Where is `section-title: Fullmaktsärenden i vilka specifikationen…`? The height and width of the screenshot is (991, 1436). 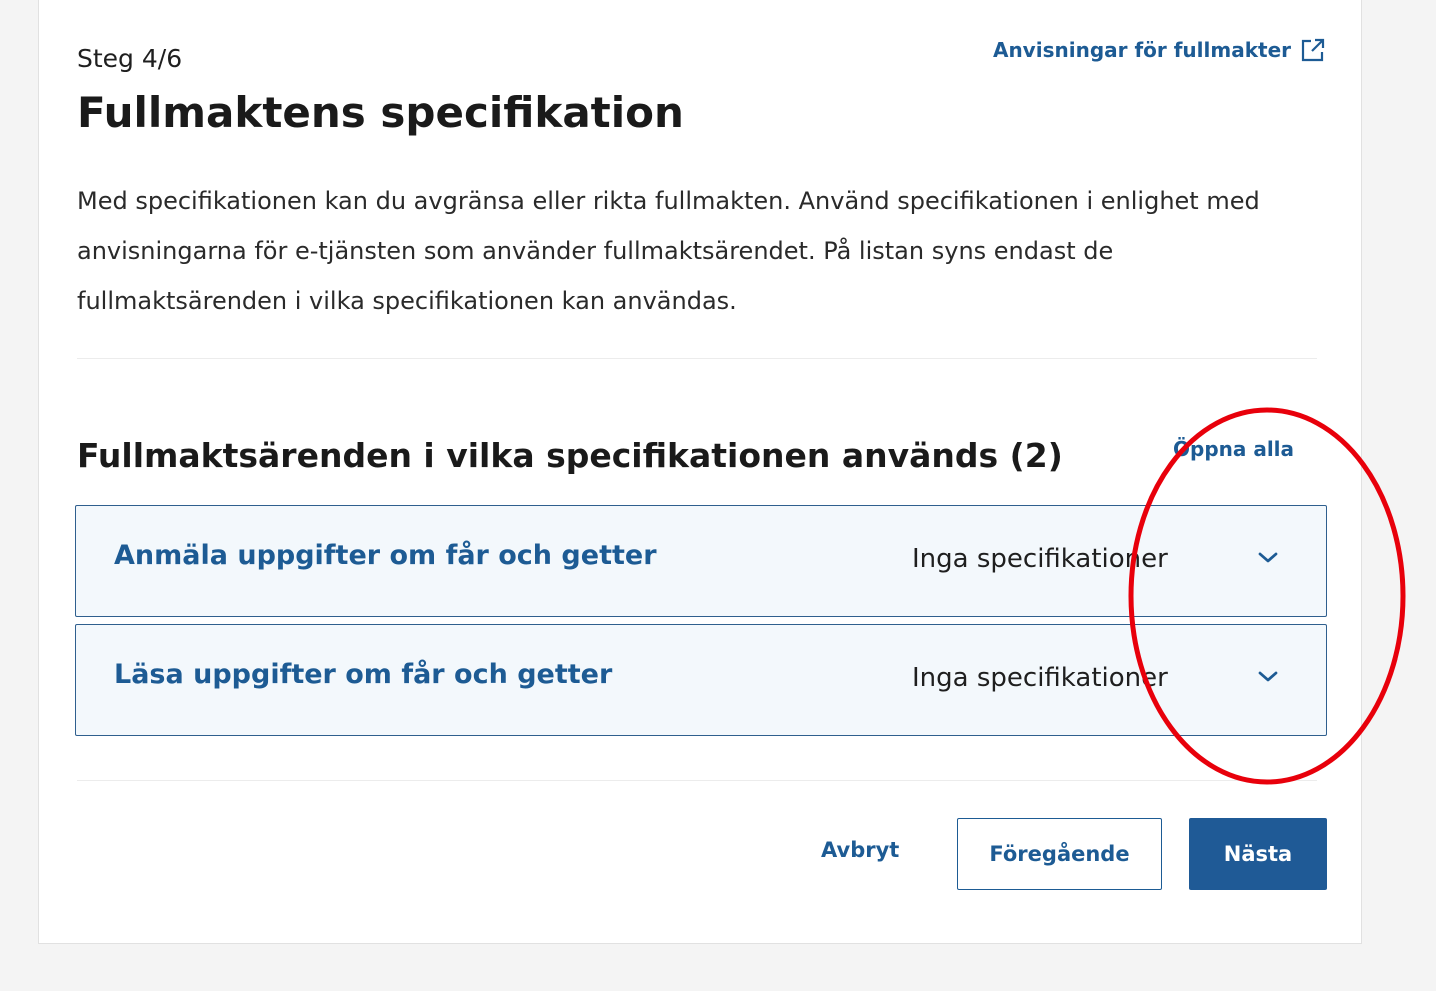
section-title: Fullmaktsärenden i vilka specifikationen… is located at coordinates (570, 455).